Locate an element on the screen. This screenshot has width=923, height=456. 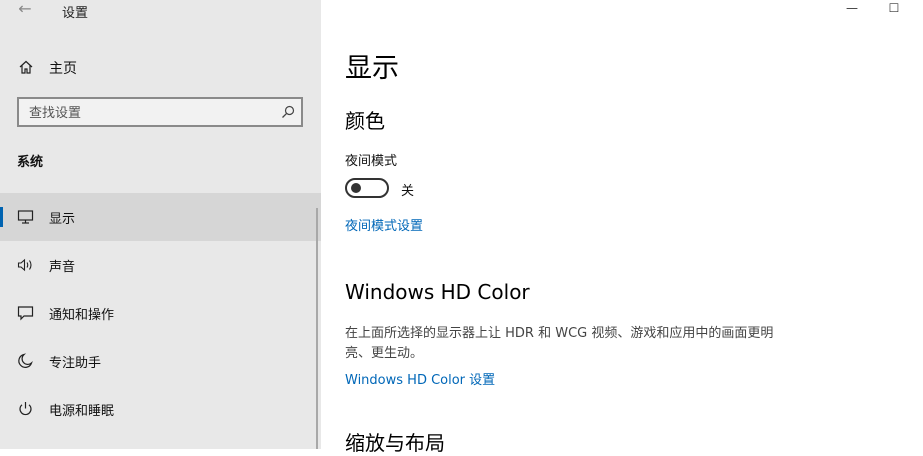
section-heading-color: 颜色 is located at coordinates (365, 121).